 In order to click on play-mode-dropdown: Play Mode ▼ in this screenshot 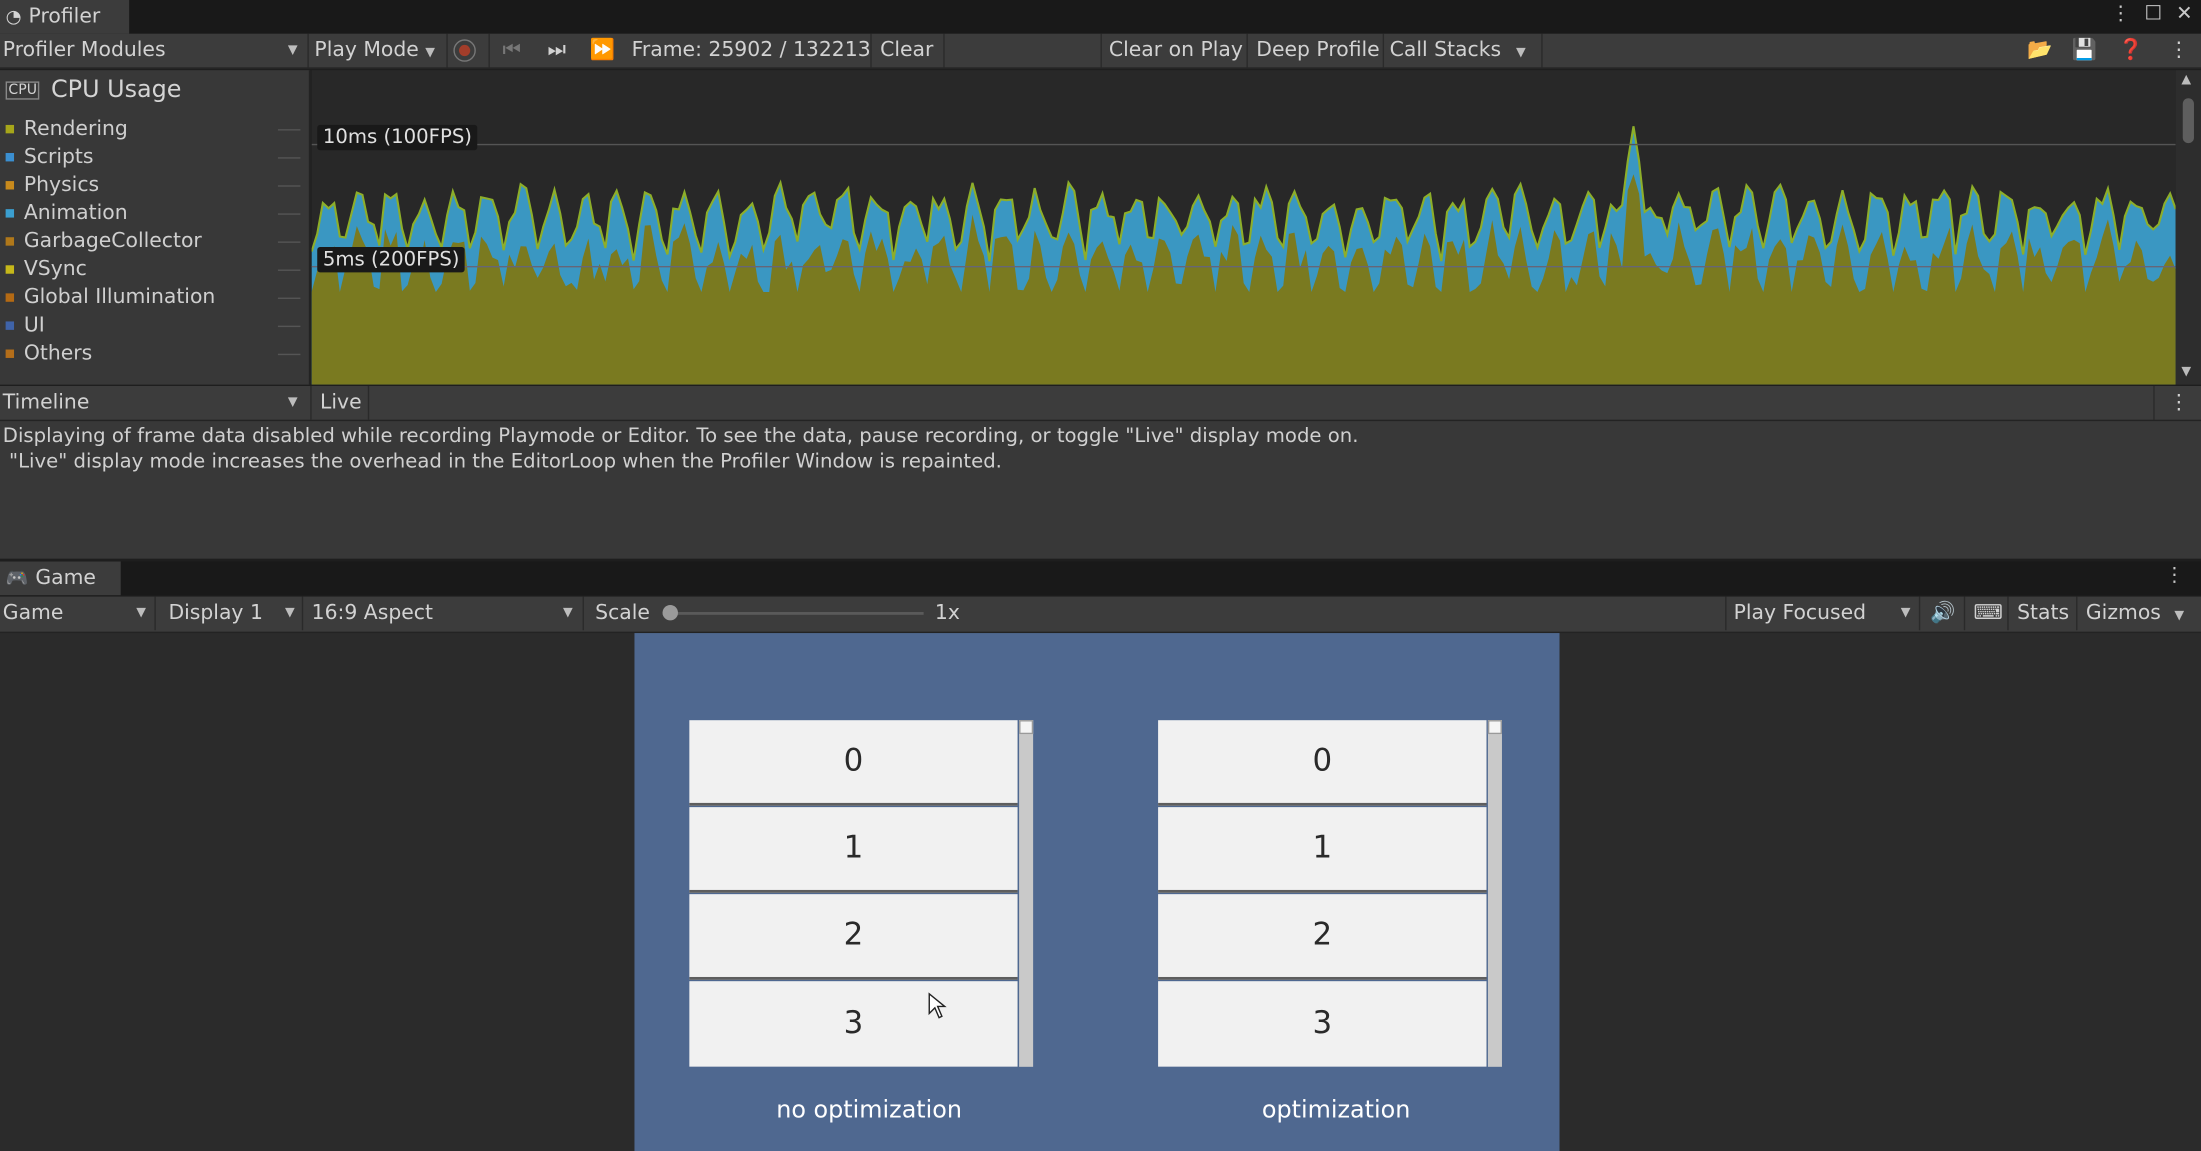, I will do `click(374, 51)`.